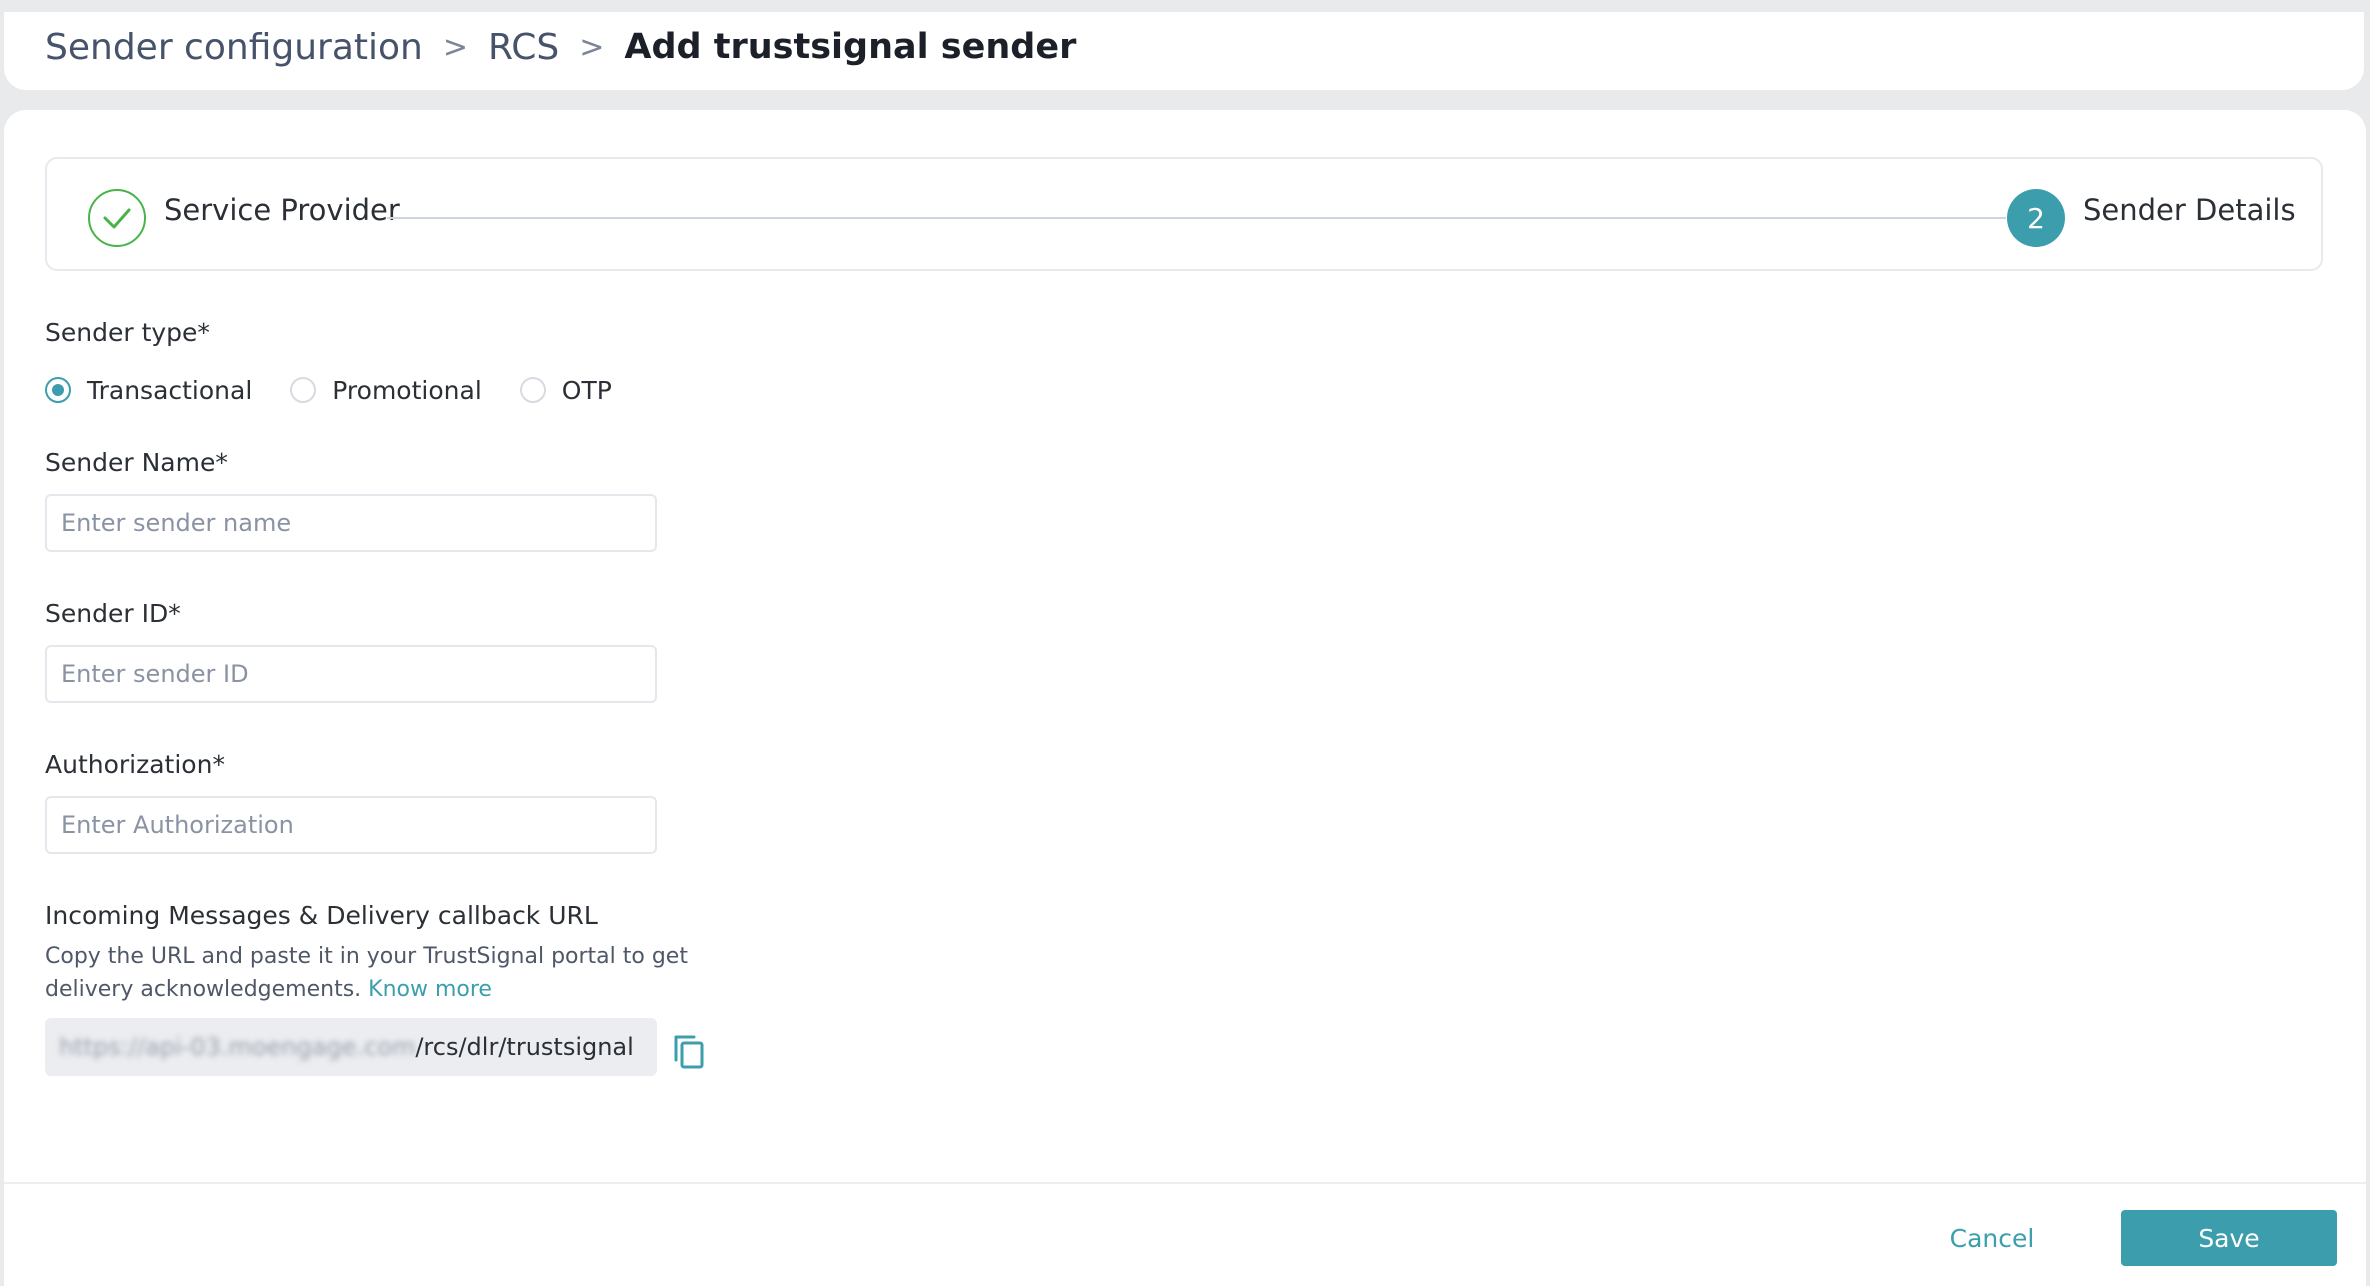  Describe the element at coordinates (1185, 1183) in the screenshot. I see `footer-divider` at that location.